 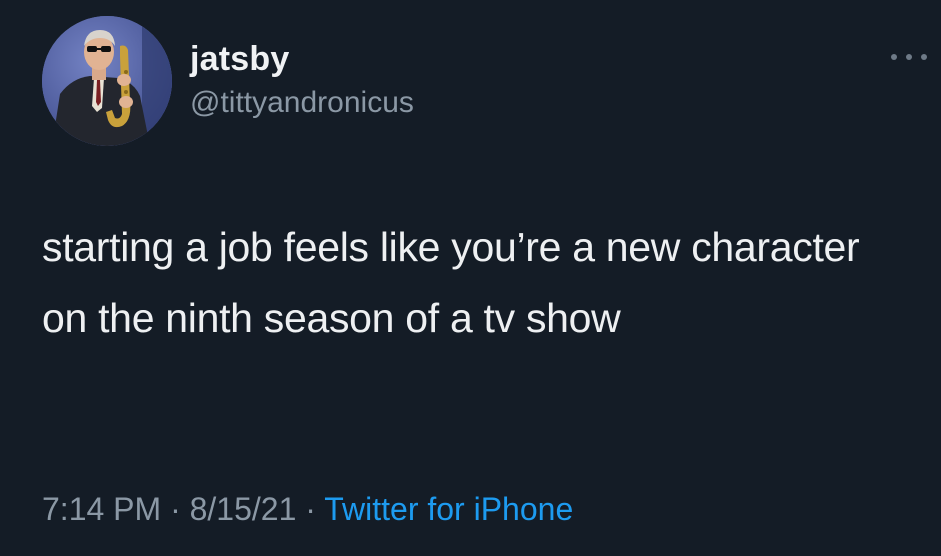 I want to click on avatar-saxophone-player-icon, so click(x=107, y=81).